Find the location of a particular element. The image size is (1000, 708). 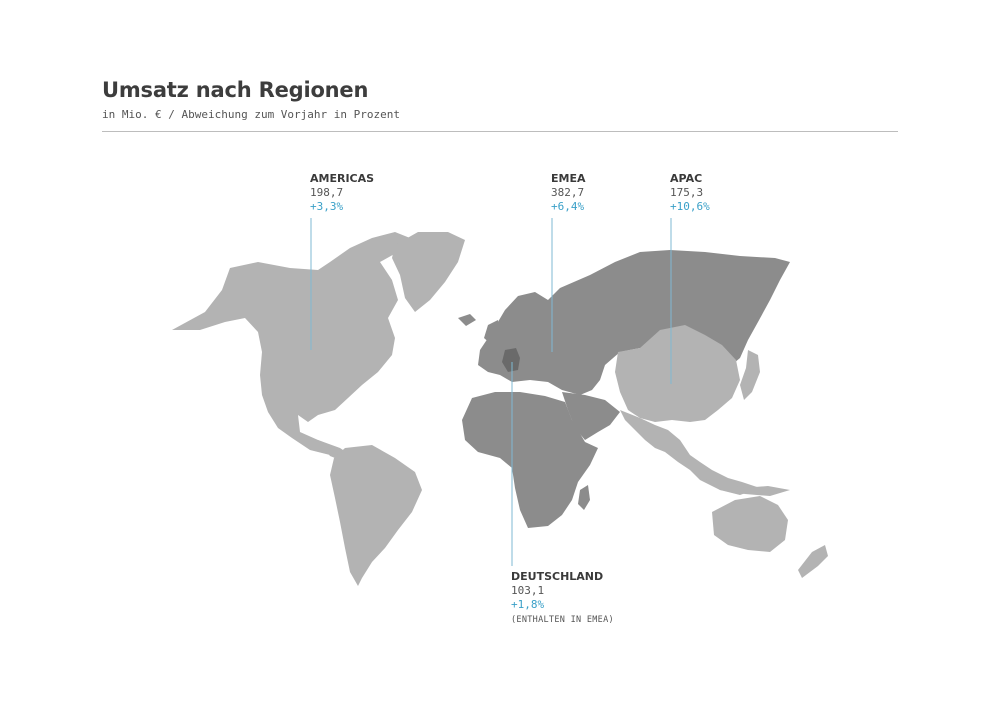

region-new-zealand is located at coordinates (813, 561).